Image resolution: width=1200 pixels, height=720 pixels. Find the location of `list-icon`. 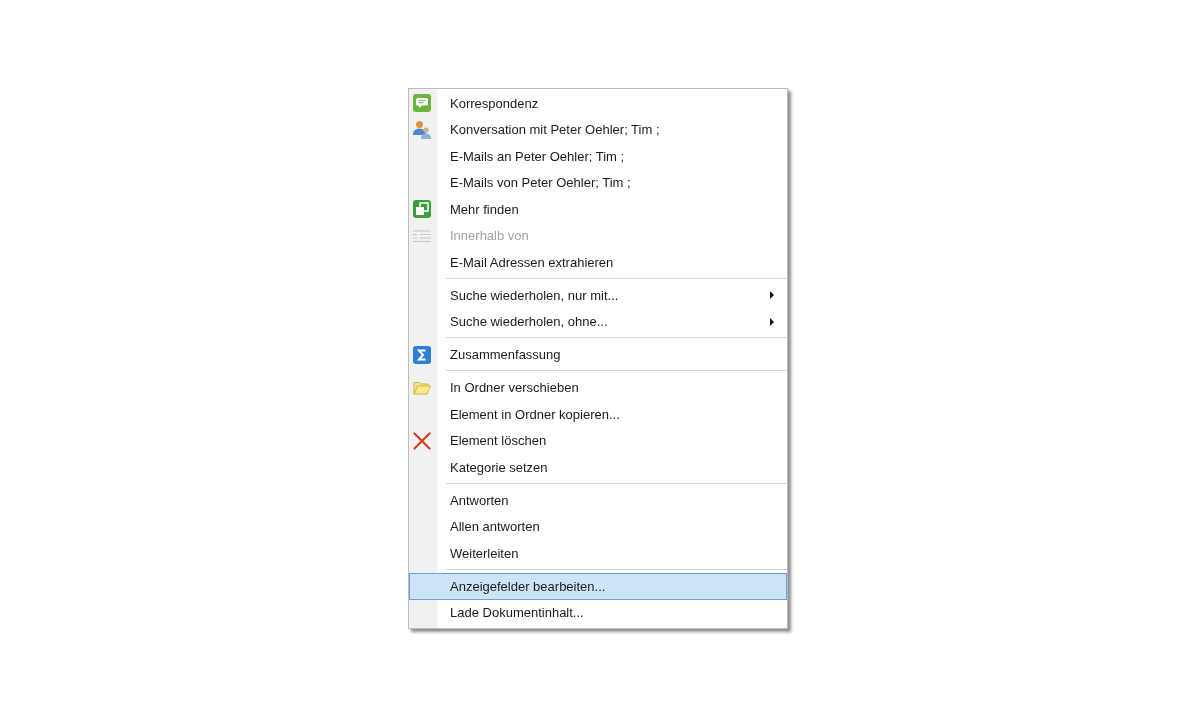

list-icon is located at coordinates (422, 235).